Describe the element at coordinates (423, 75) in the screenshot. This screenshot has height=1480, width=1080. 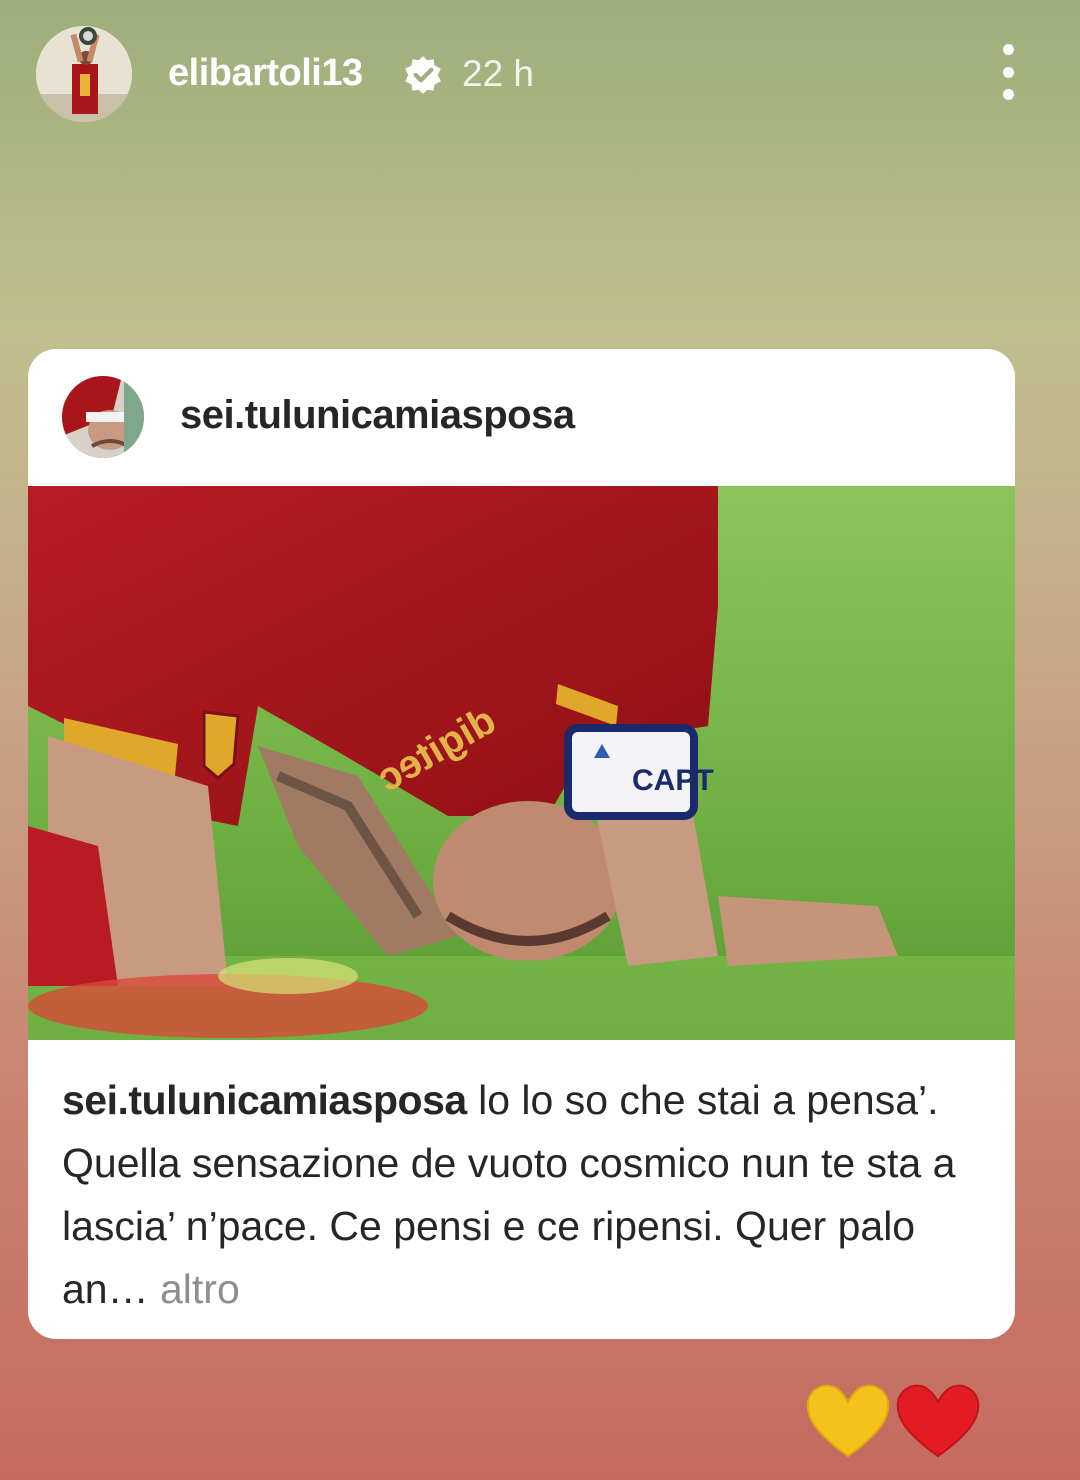
I see `verified-badge-icon` at that location.